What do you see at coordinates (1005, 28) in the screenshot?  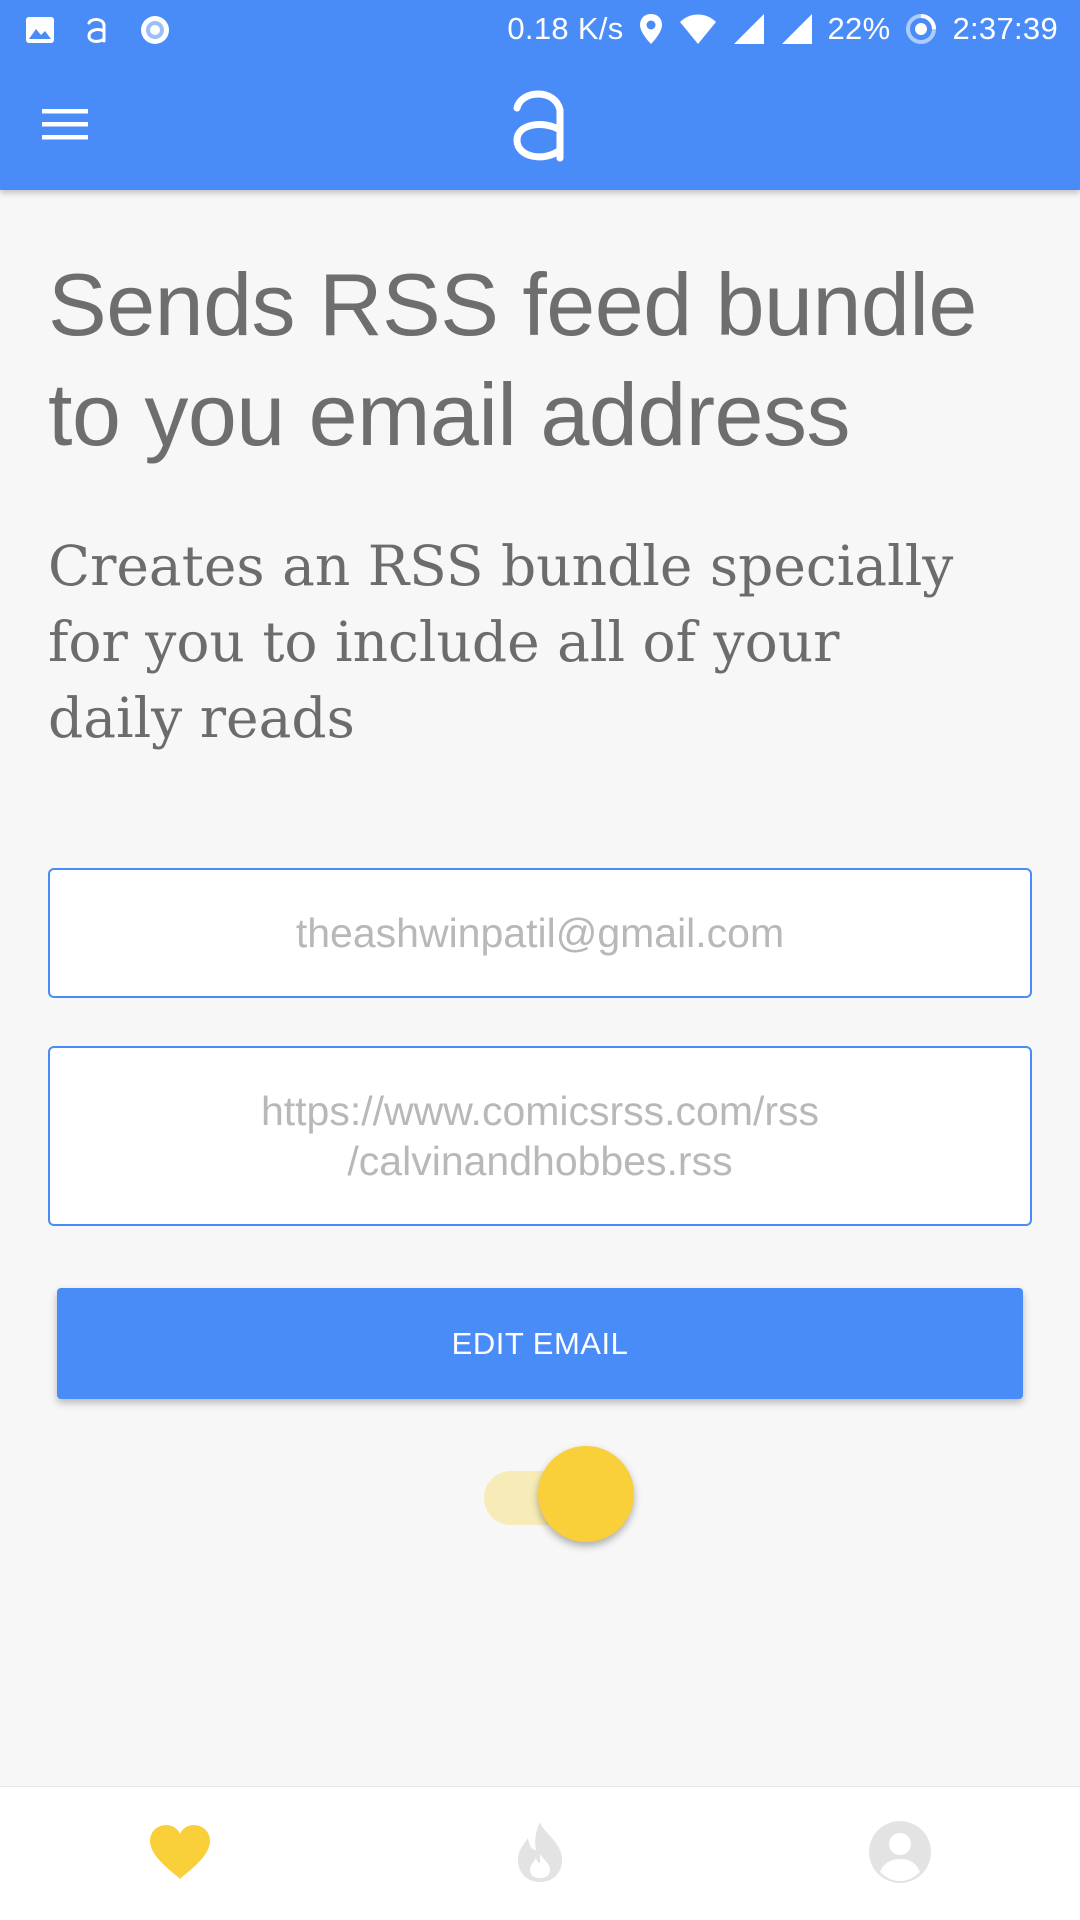 I see `clock: 2:37:39` at bounding box center [1005, 28].